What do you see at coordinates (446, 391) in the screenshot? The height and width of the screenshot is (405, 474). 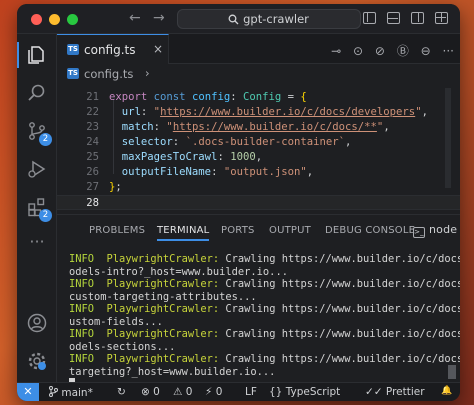 I see `notifications-bell-icon: 🔔` at bounding box center [446, 391].